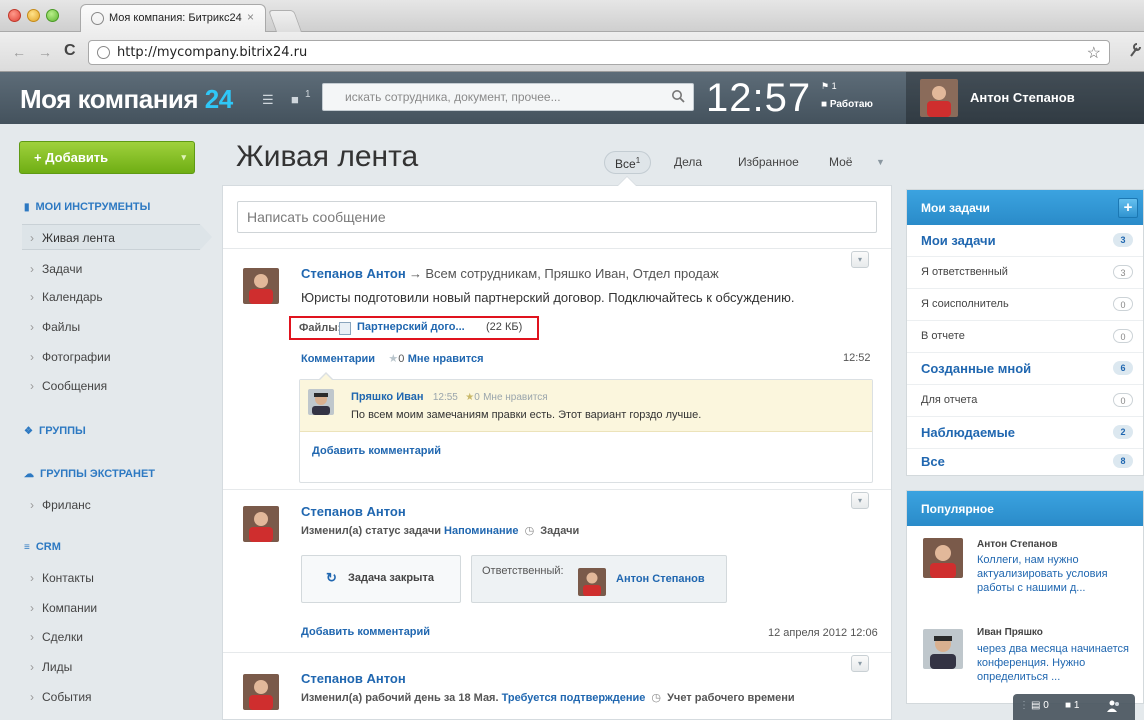 The height and width of the screenshot is (720, 1144). Describe the element at coordinates (1025, 241) in the screenshot. I see `task-filter-row: Мои задачи 3` at that location.